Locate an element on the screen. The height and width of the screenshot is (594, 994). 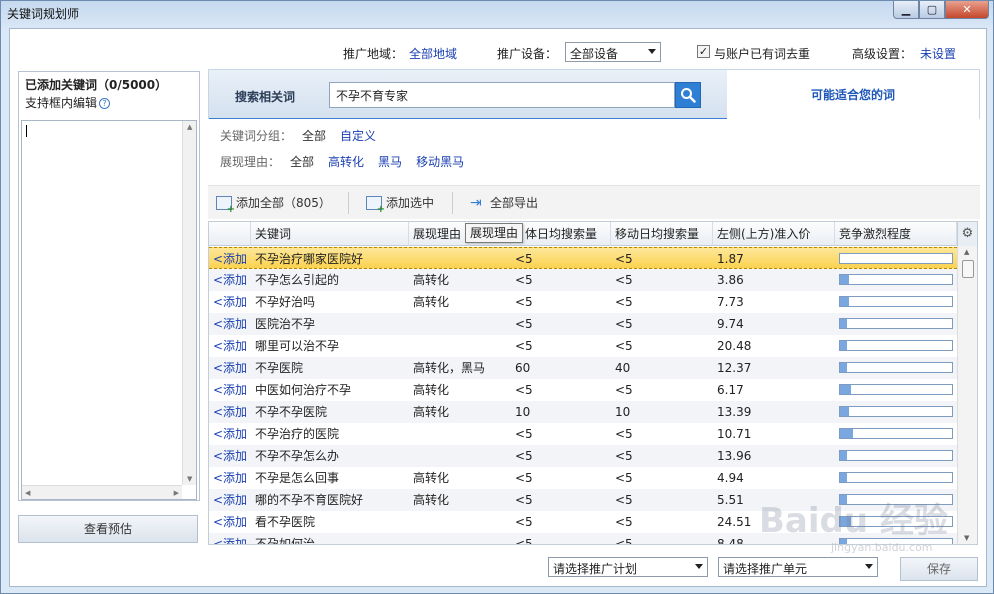
header-left-bid: 左侧(上方)准入价 is located at coordinates (774, 234).